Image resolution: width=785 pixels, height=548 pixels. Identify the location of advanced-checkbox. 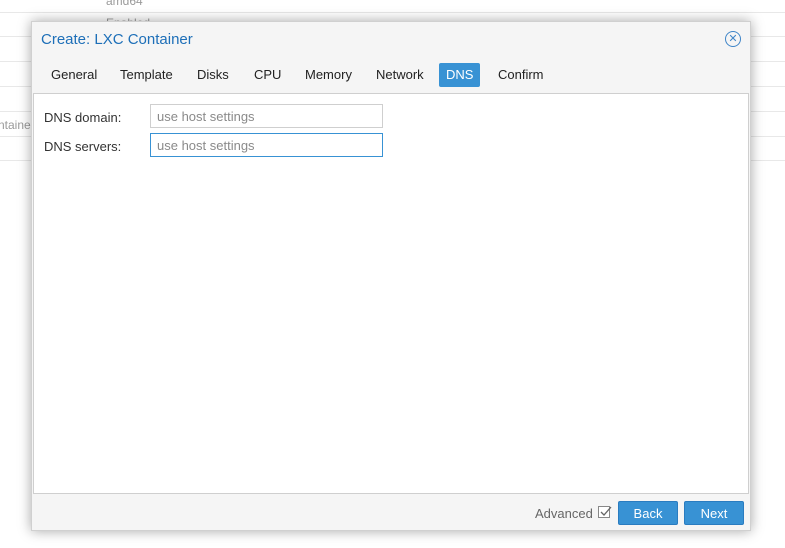
(605, 512).